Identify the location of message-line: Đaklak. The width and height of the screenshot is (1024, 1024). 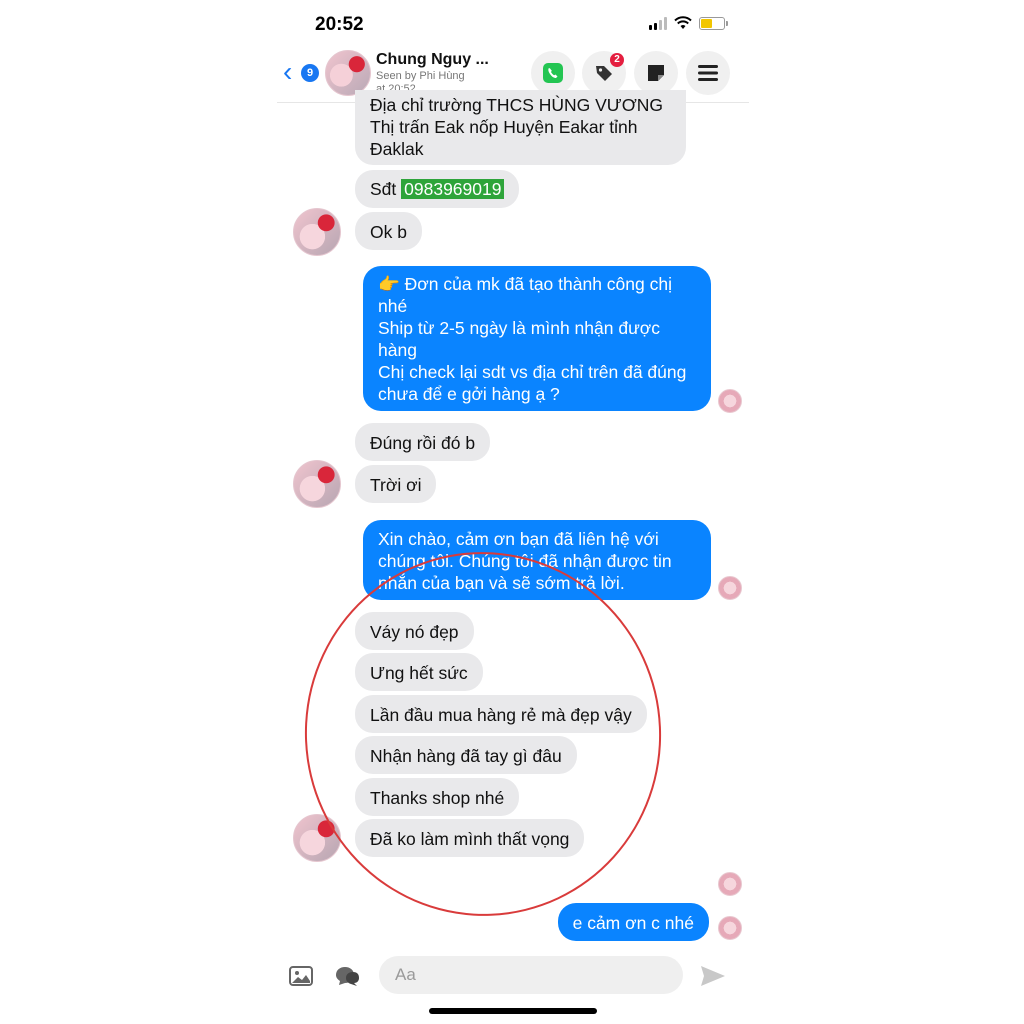
(397, 149).